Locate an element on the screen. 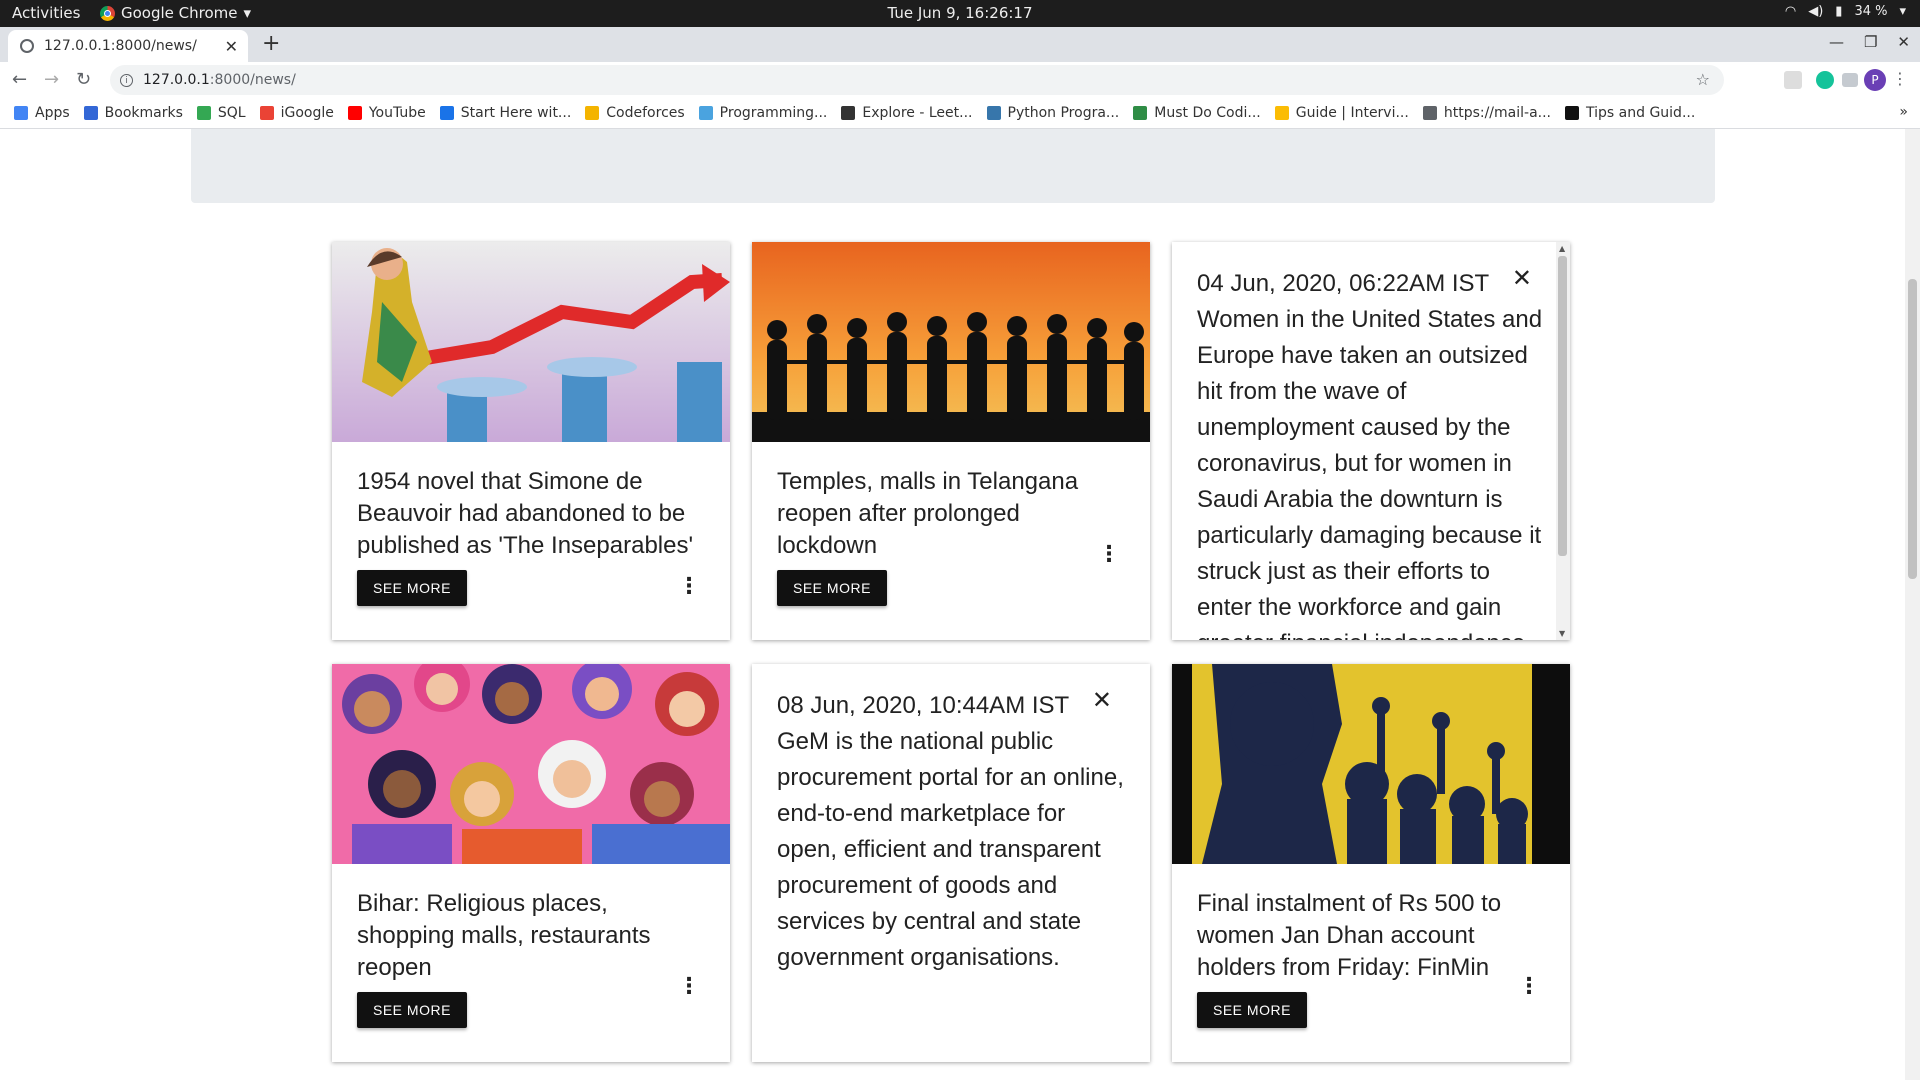  clock: Tue Jun 9, 16:26:17 is located at coordinates (960, 13).